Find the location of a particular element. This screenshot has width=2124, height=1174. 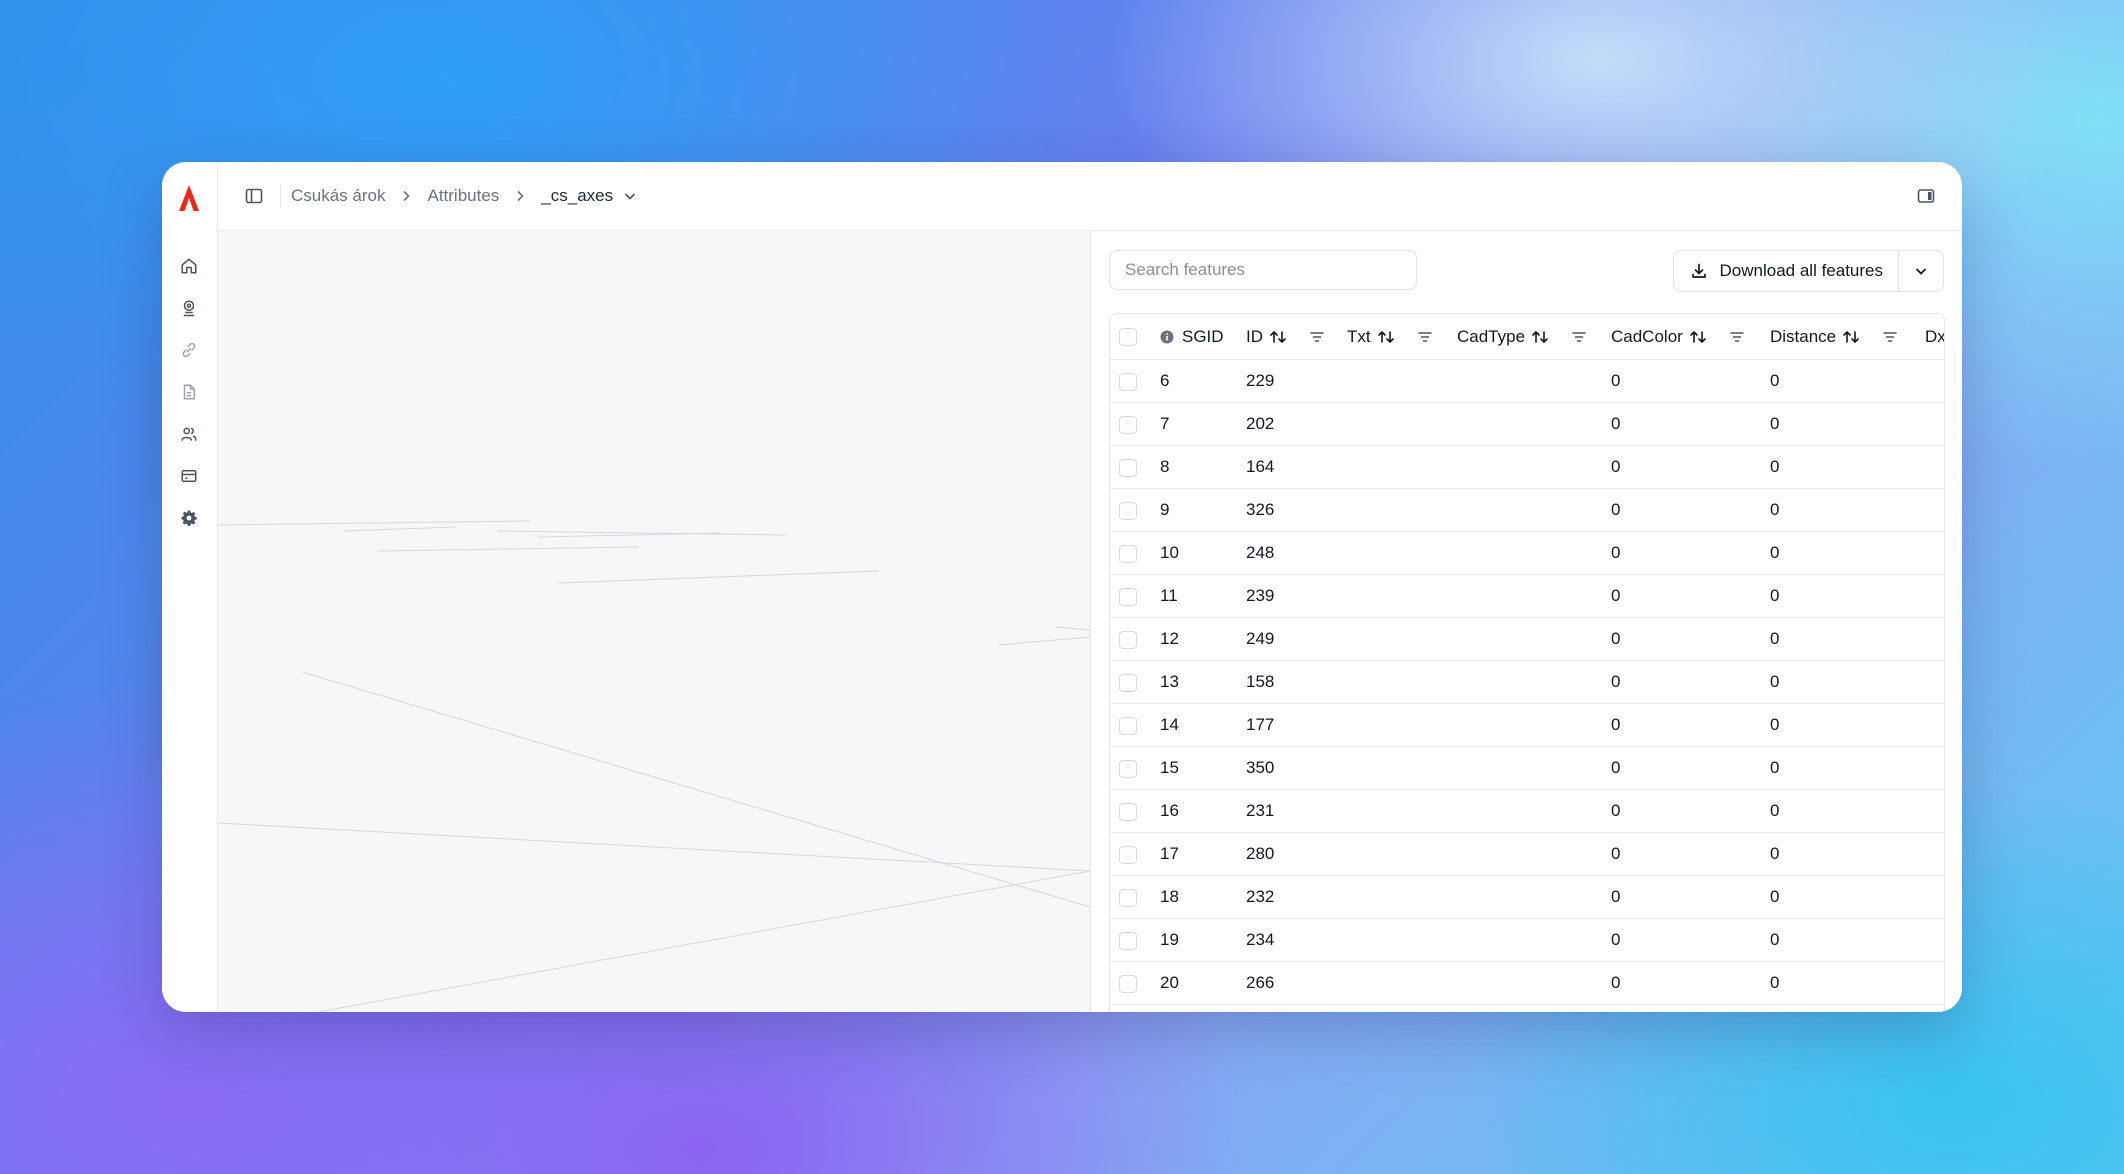

download-options-button is located at coordinates (1921, 271).